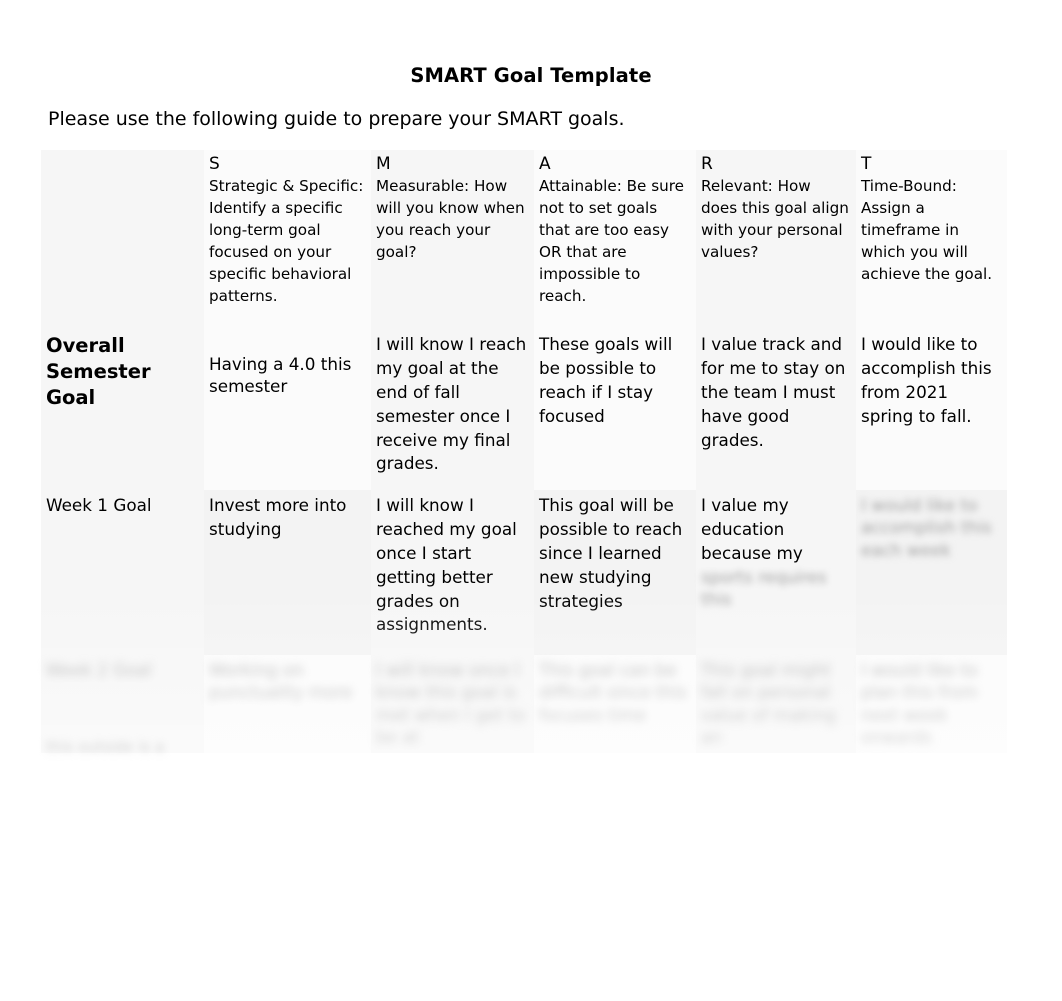 This screenshot has width=1062, height=1001. Describe the element at coordinates (122, 239) in the screenshot. I see `header-cell-blank` at that location.